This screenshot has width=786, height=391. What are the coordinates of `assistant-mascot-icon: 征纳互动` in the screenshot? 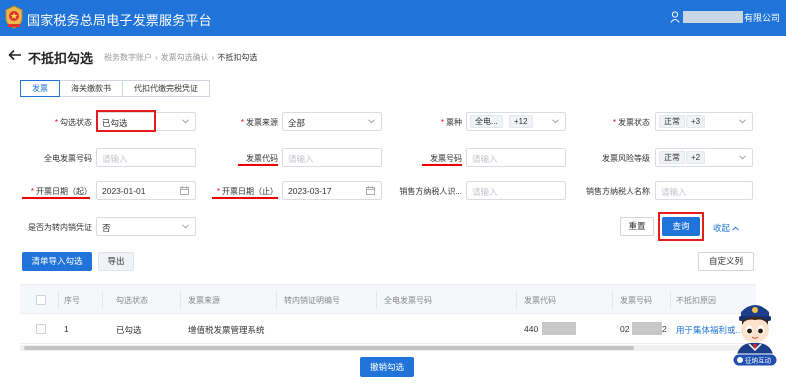 It's located at (755, 333).